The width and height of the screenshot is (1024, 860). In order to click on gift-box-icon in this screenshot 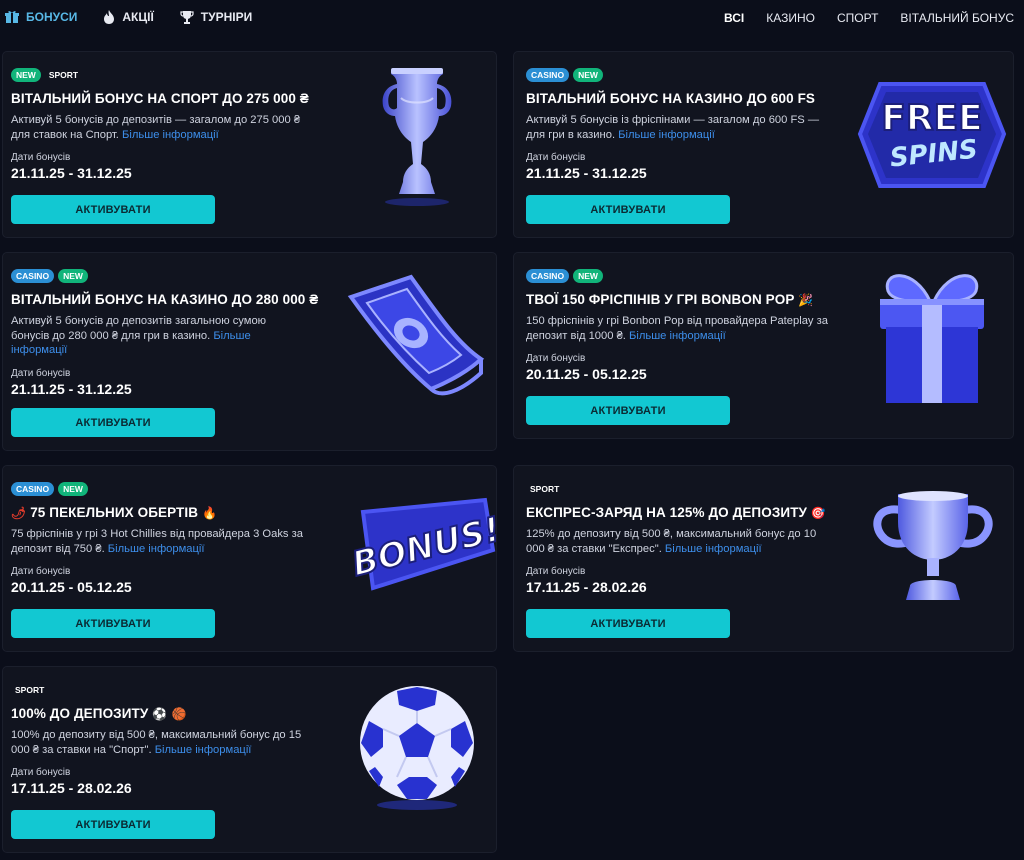, I will do `click(932, 338)`.